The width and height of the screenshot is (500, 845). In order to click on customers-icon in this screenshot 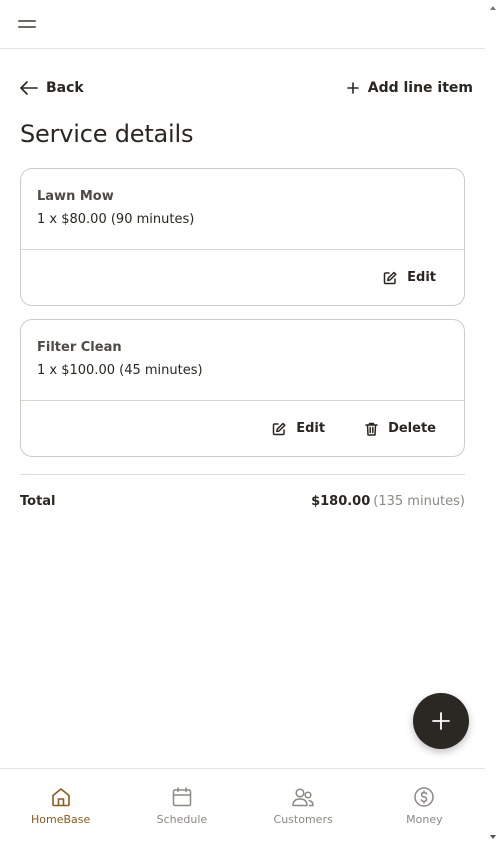, I will do `click(303, 797)`.